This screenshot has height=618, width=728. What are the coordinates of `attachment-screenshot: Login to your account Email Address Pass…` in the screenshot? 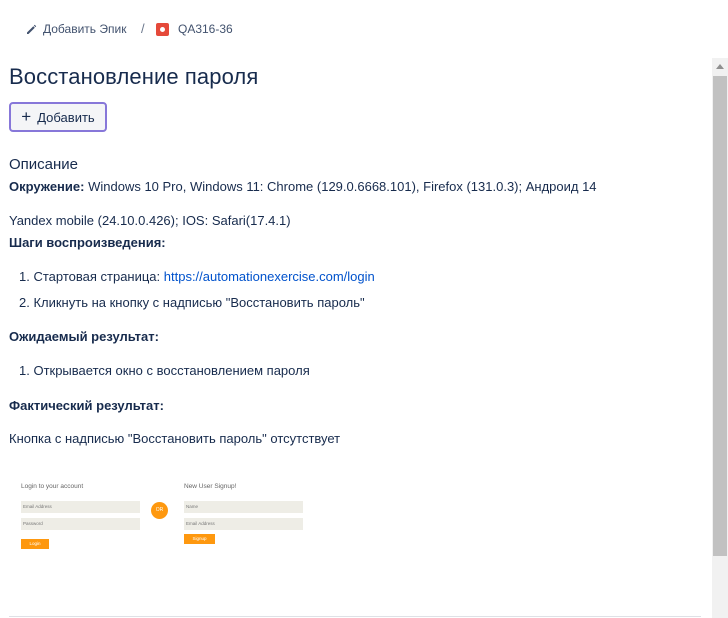 It's located at (159, 511).